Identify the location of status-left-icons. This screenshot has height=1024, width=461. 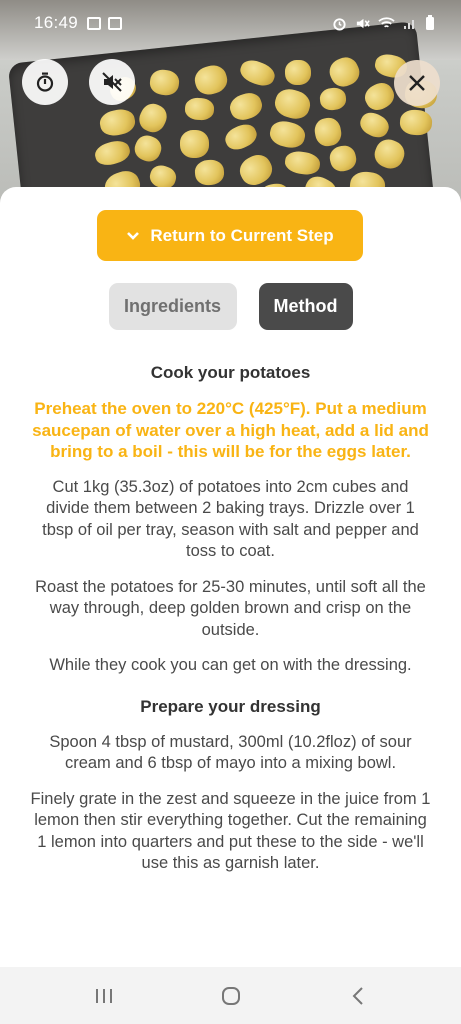
(105, 23).